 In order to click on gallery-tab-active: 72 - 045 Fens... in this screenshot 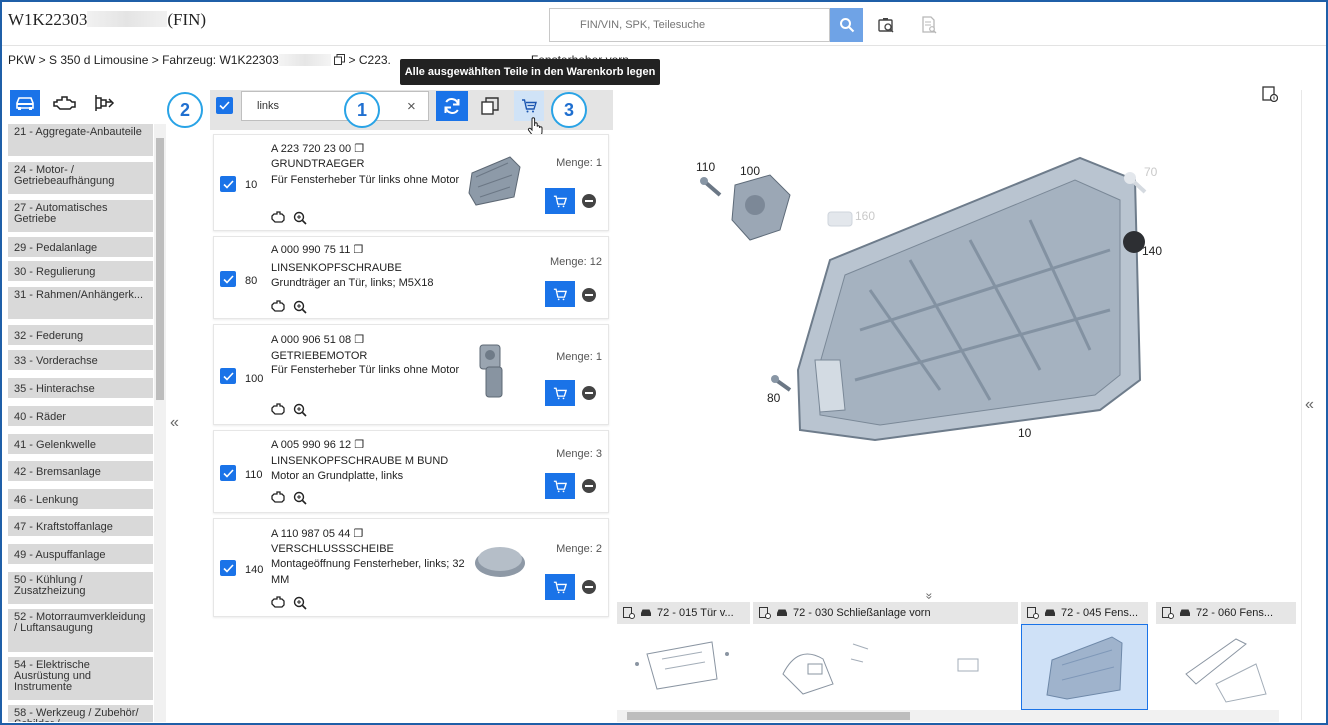, I will do `click(1084, 613)`.